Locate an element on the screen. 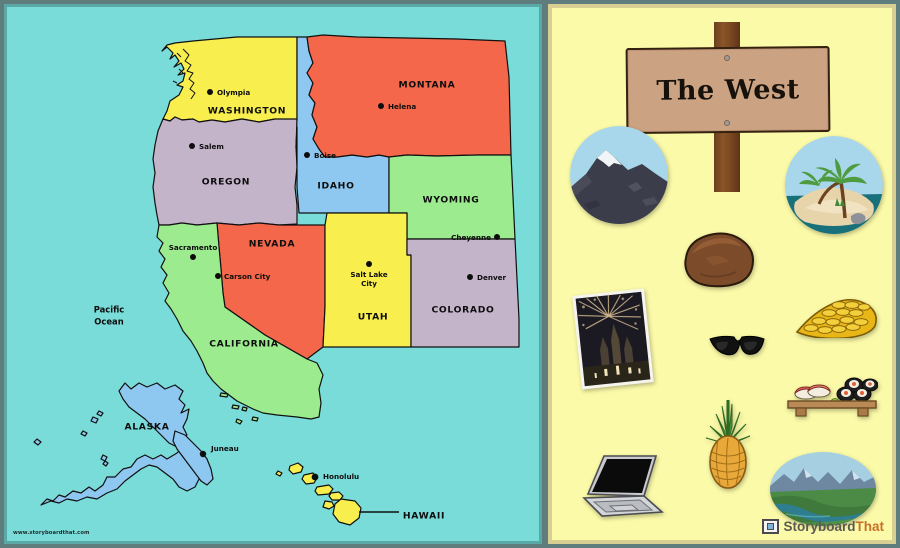 This screenshot has height=548, width=900. storyboardthat-logo: StoryboardThat is located at coordinates (823, 526).